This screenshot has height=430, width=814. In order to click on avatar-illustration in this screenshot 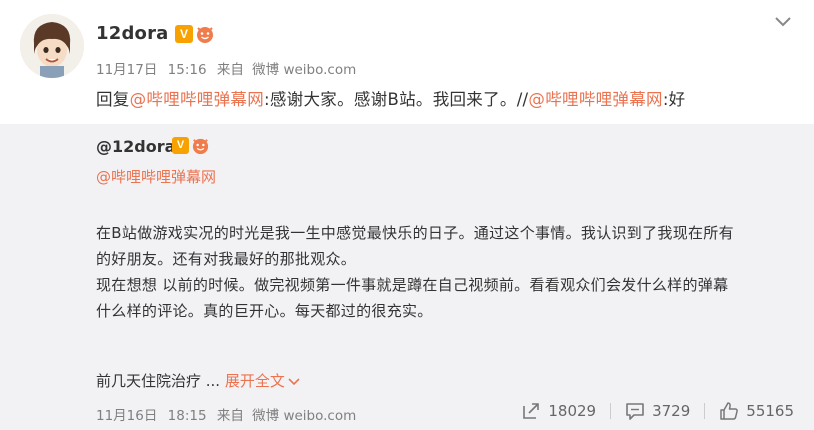, I will do `click(52, 46)`.